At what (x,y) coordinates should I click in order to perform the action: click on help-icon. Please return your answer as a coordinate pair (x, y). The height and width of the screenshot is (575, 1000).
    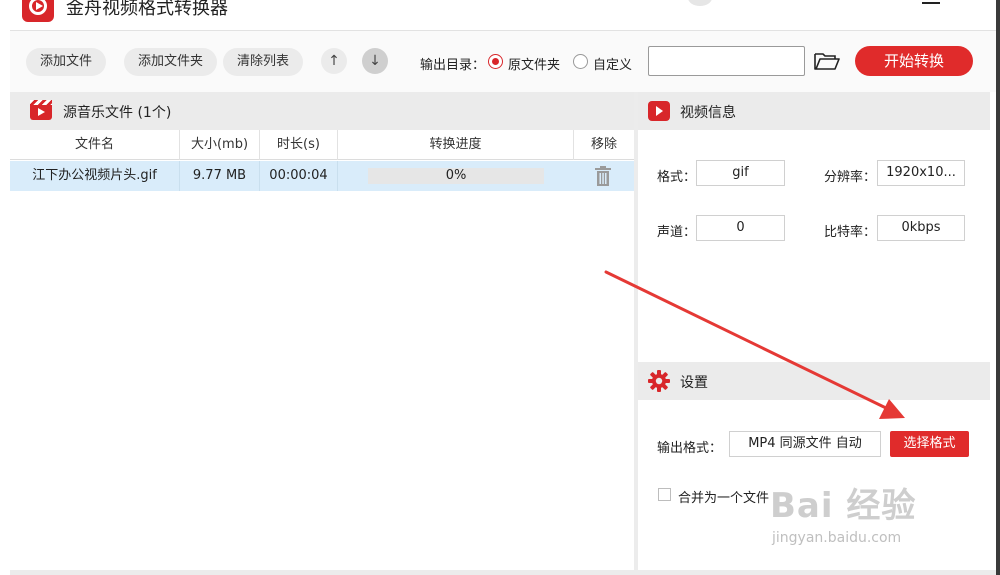
    Looking at the image, I should click on (700, 3).